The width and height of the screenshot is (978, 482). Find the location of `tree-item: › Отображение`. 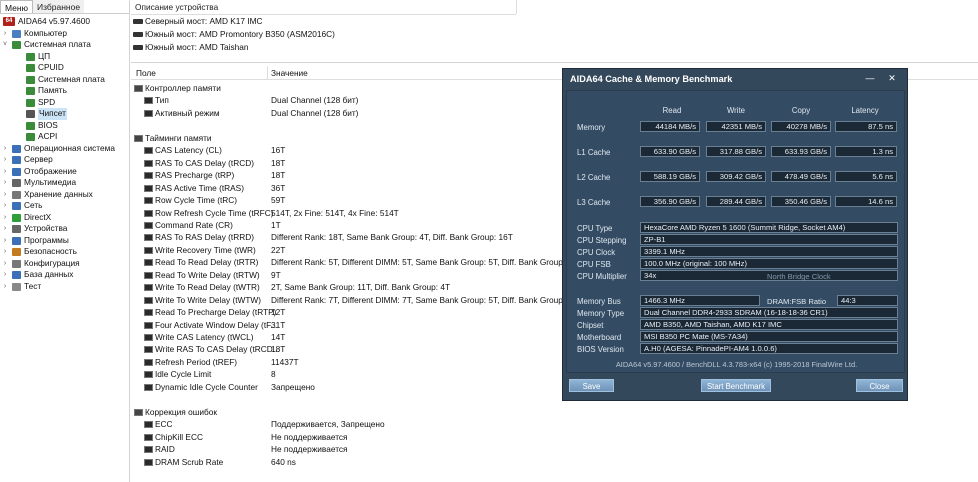

tree-item: › Отображение is located at coordinates (65, 172).